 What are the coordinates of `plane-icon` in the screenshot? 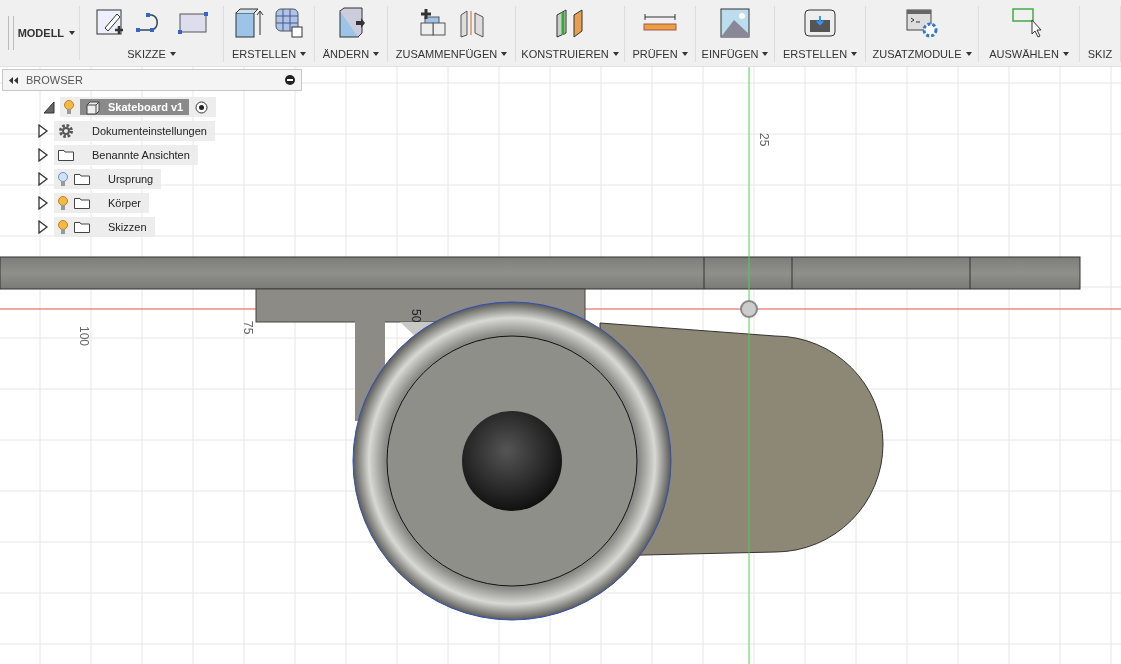 It's located at (570, 23).